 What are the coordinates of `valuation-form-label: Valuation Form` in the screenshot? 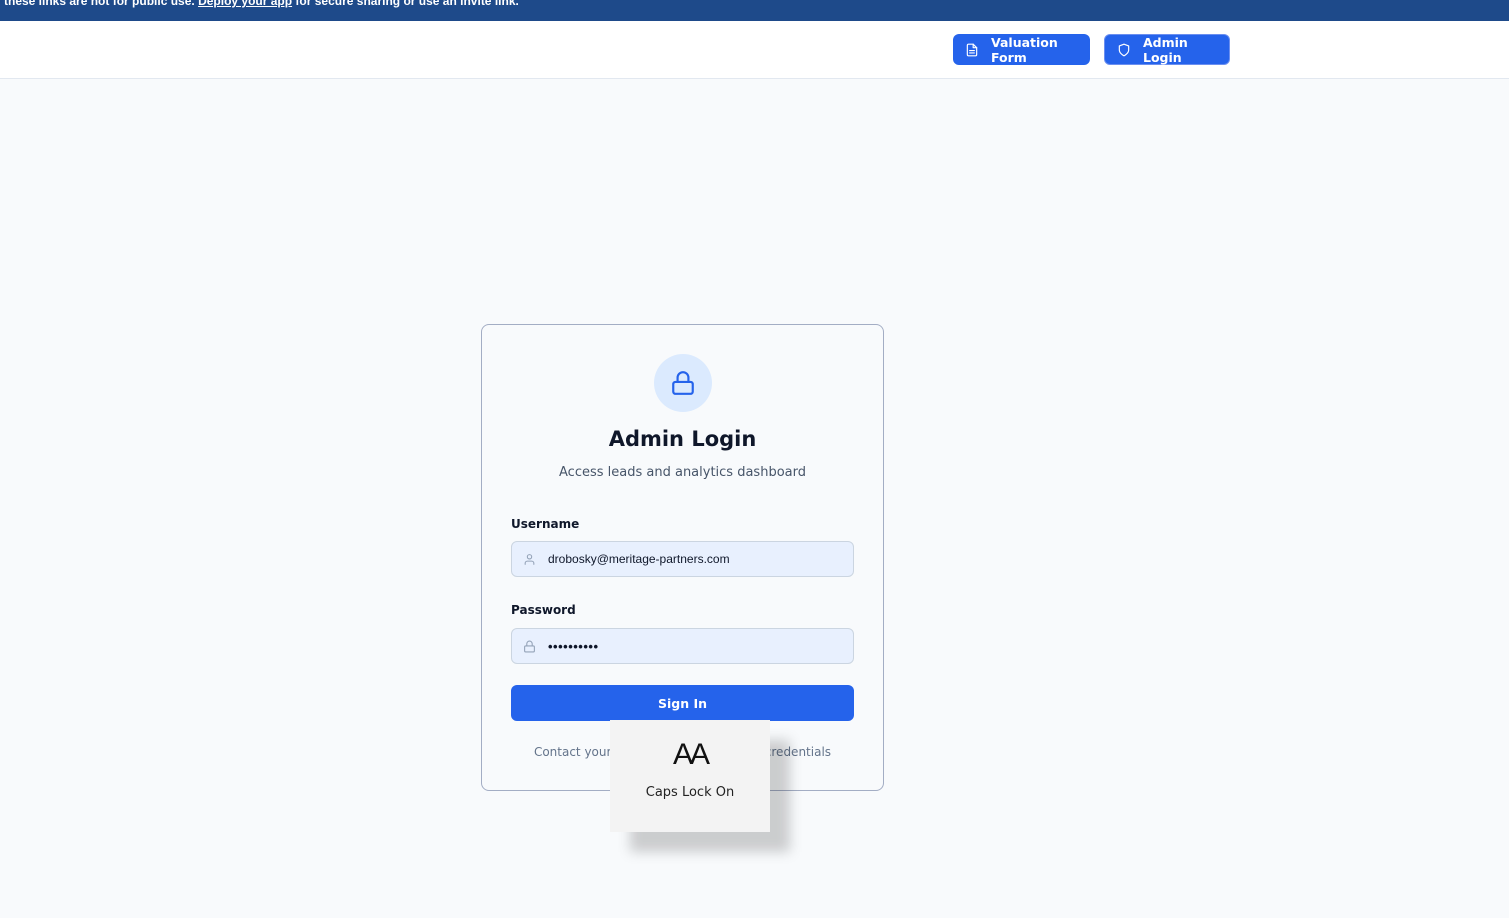 It's located at (1024, 49).